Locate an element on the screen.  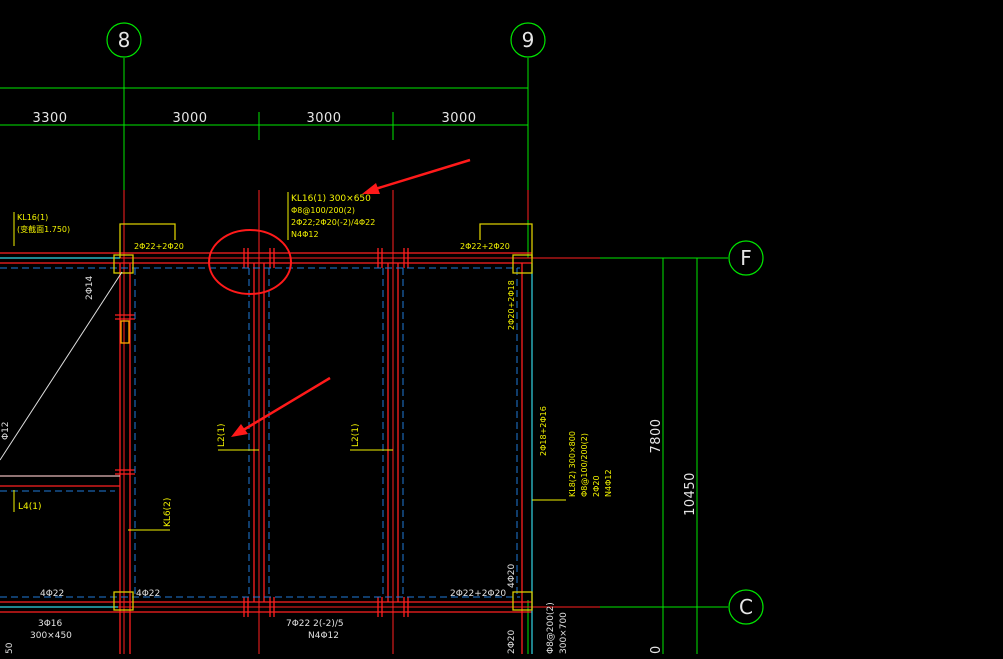
axis-bubble-8: 8 is located at coordinates (124, 40).